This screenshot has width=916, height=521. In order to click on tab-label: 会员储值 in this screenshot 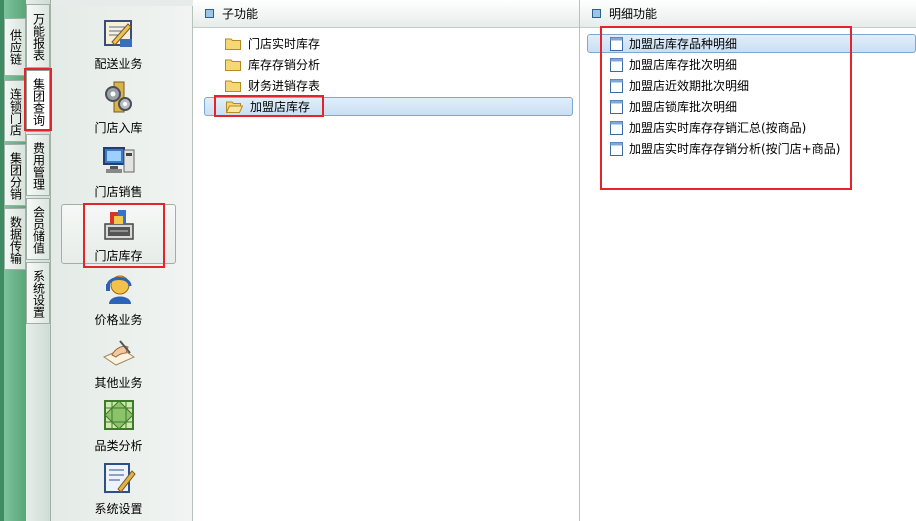, I will do `click(38, 230)`.